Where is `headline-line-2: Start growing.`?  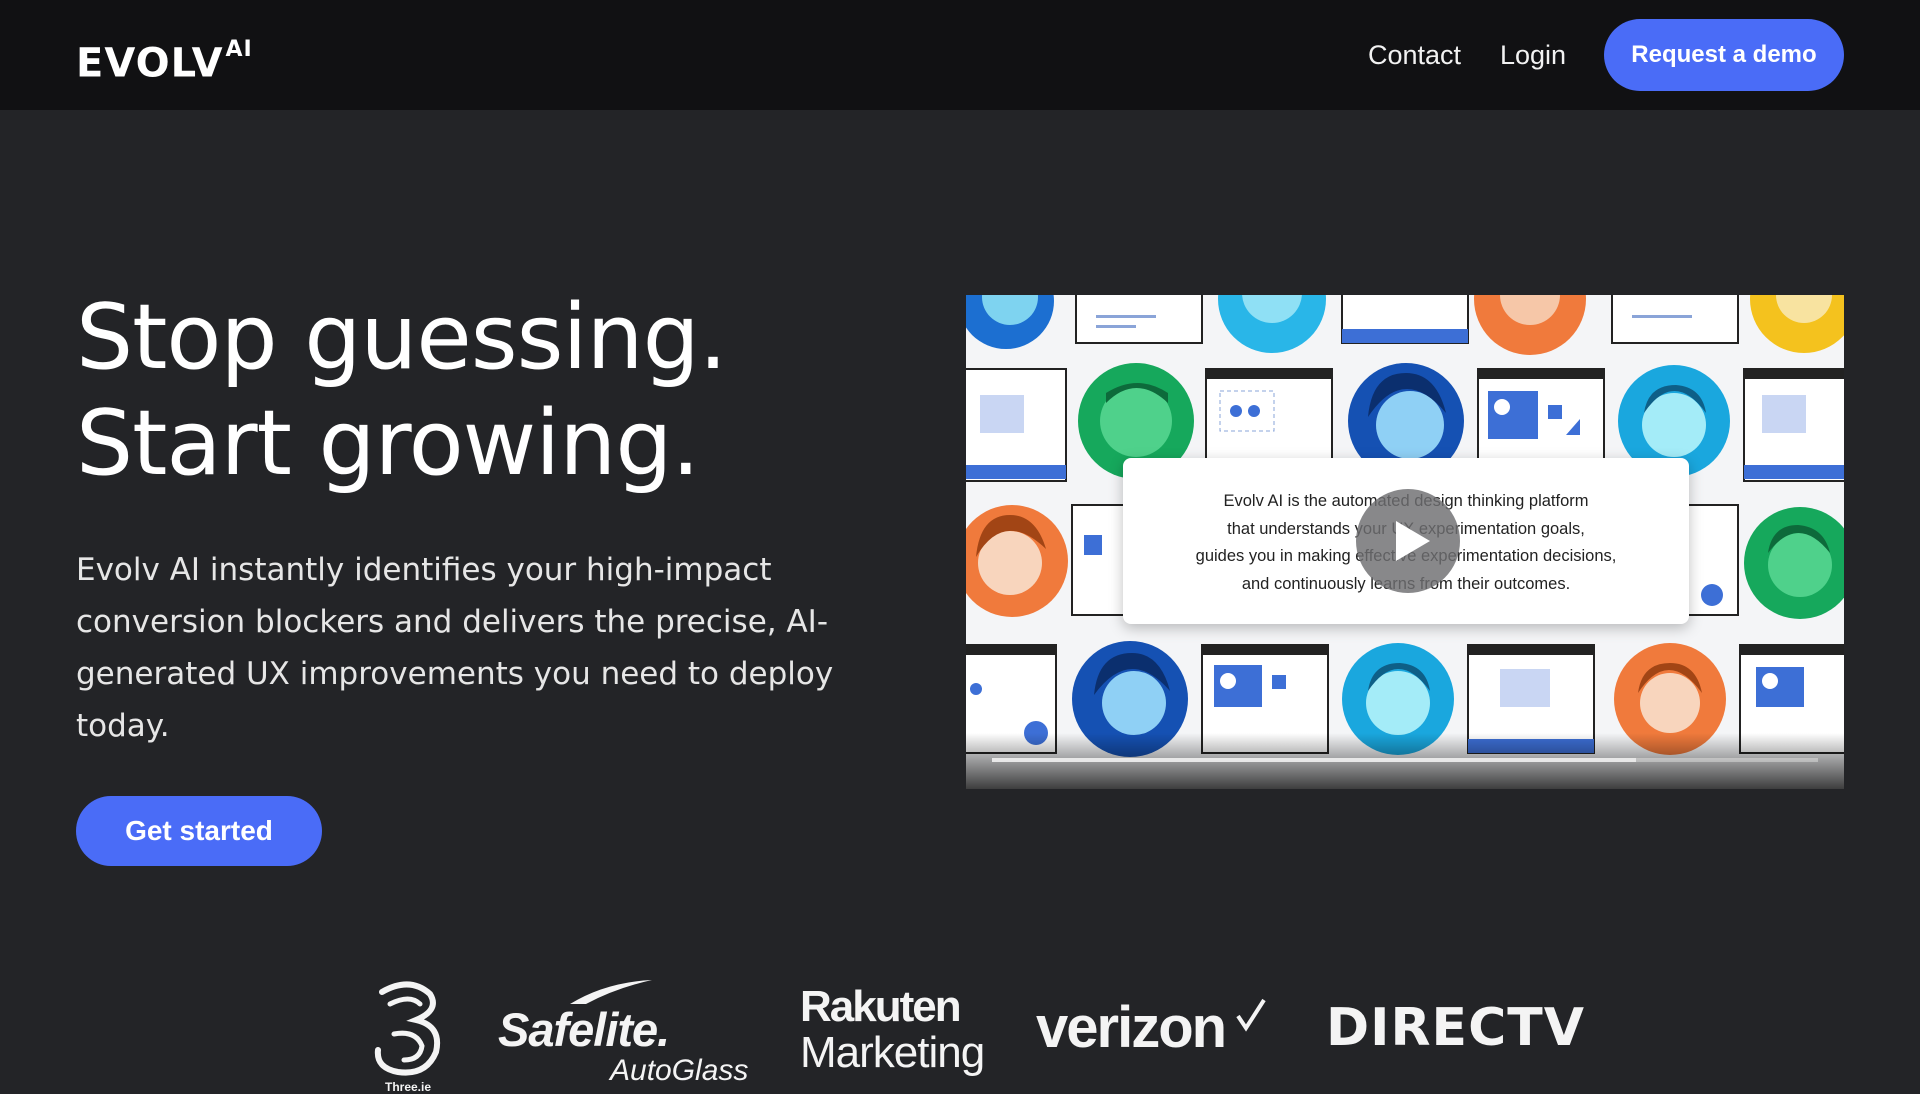 headline-line-2: Start growing. is located at coordinates (388, 443).